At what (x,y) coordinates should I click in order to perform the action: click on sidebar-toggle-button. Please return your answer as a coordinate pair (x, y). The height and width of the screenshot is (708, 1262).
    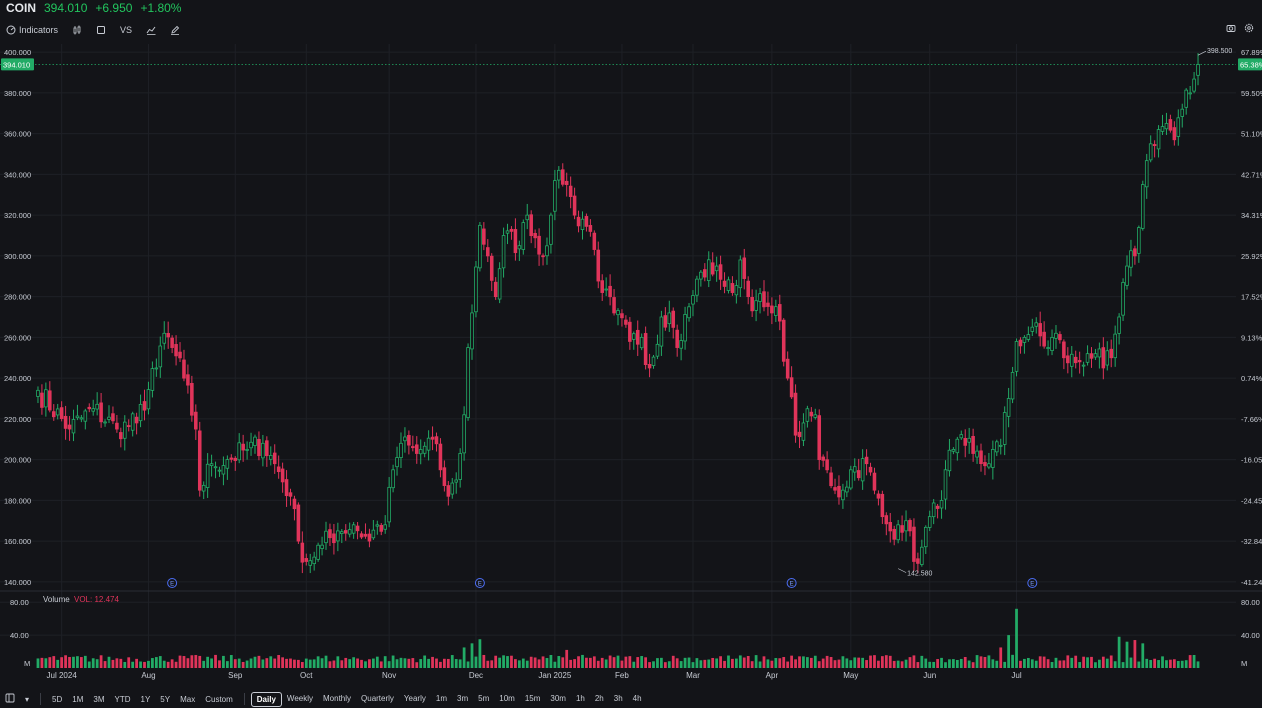
    Looking at the image, I should click on (10, 699).